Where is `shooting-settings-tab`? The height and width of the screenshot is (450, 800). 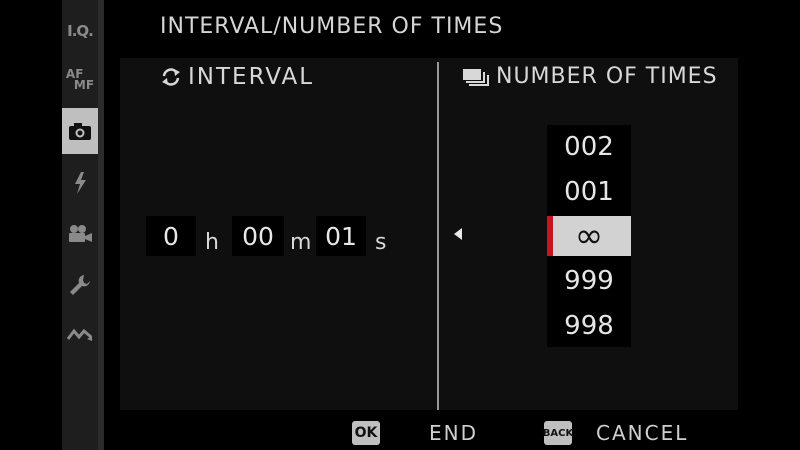
shooting-settings-tab is located at coordinates (80, 131).